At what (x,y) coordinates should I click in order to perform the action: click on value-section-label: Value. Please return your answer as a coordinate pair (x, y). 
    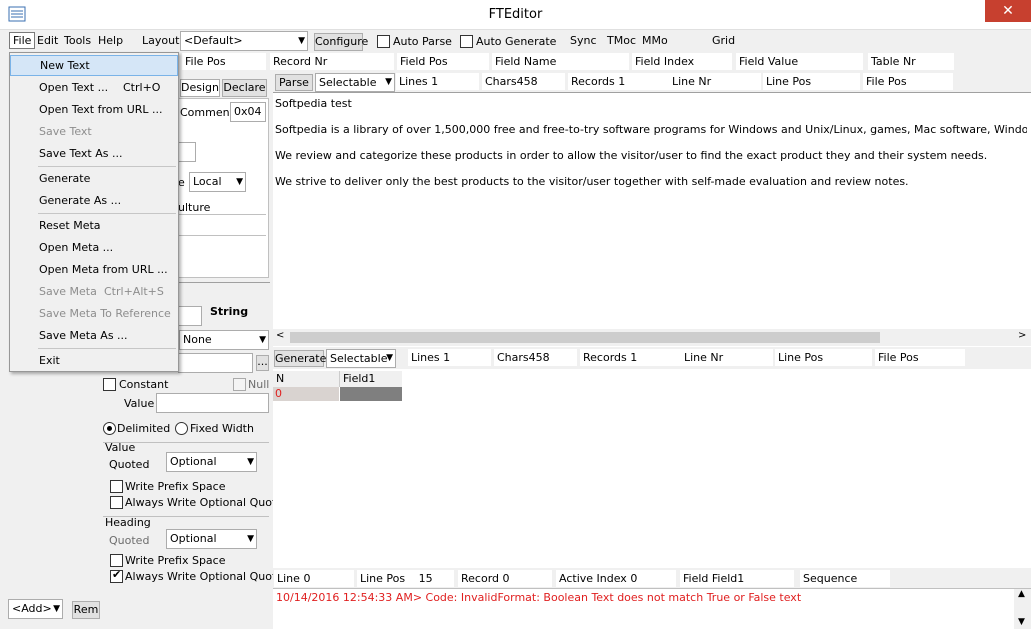
    Looking at the image, I should click on (120, 447).